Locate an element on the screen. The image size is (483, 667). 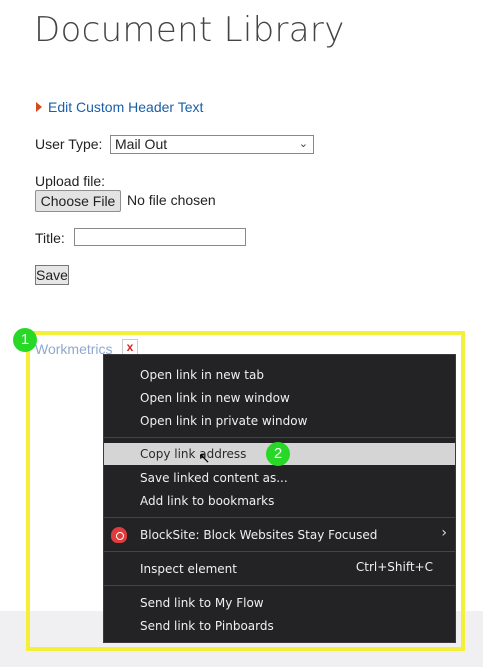
menu-item-open-private-window: Open link in private window is located at coordinates (223, 421).